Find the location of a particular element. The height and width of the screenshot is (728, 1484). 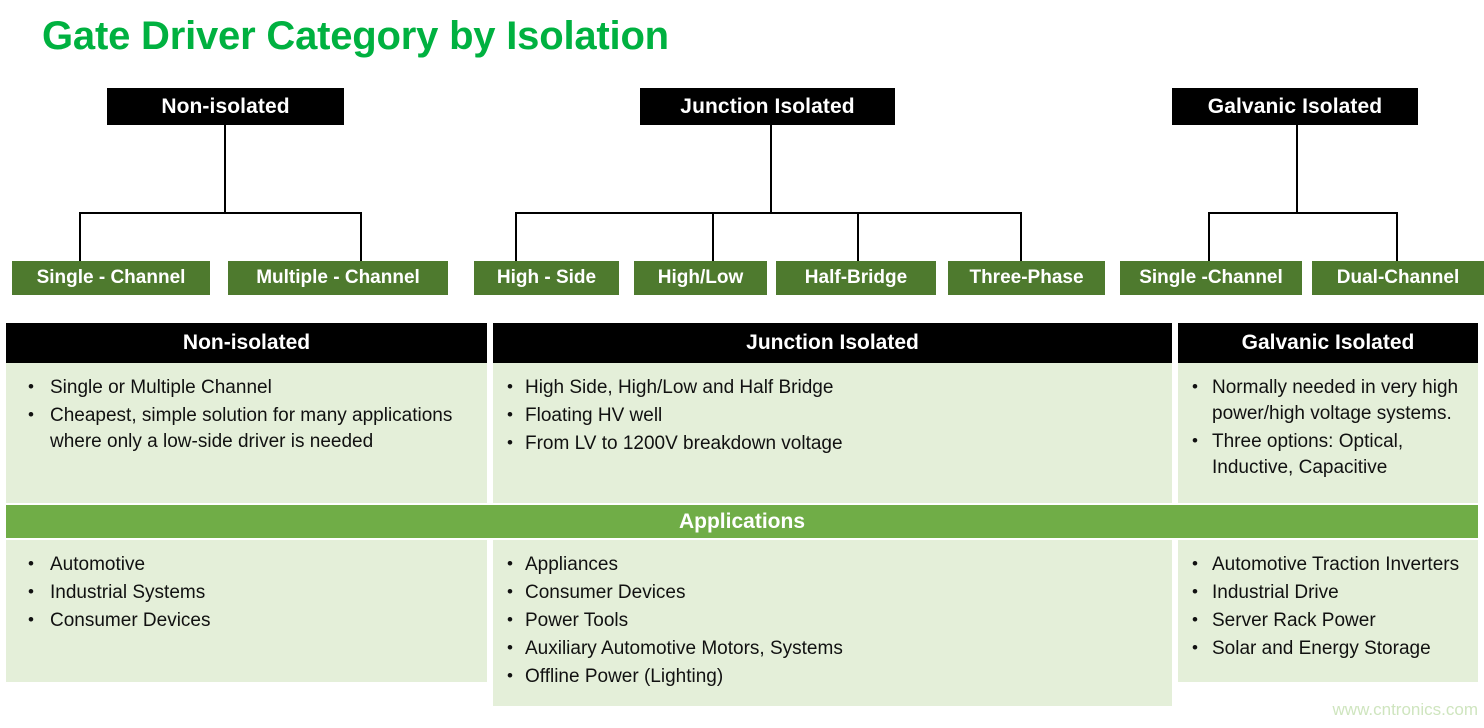

leaf-box-label: High - Side is located at coordinates (546, 277).